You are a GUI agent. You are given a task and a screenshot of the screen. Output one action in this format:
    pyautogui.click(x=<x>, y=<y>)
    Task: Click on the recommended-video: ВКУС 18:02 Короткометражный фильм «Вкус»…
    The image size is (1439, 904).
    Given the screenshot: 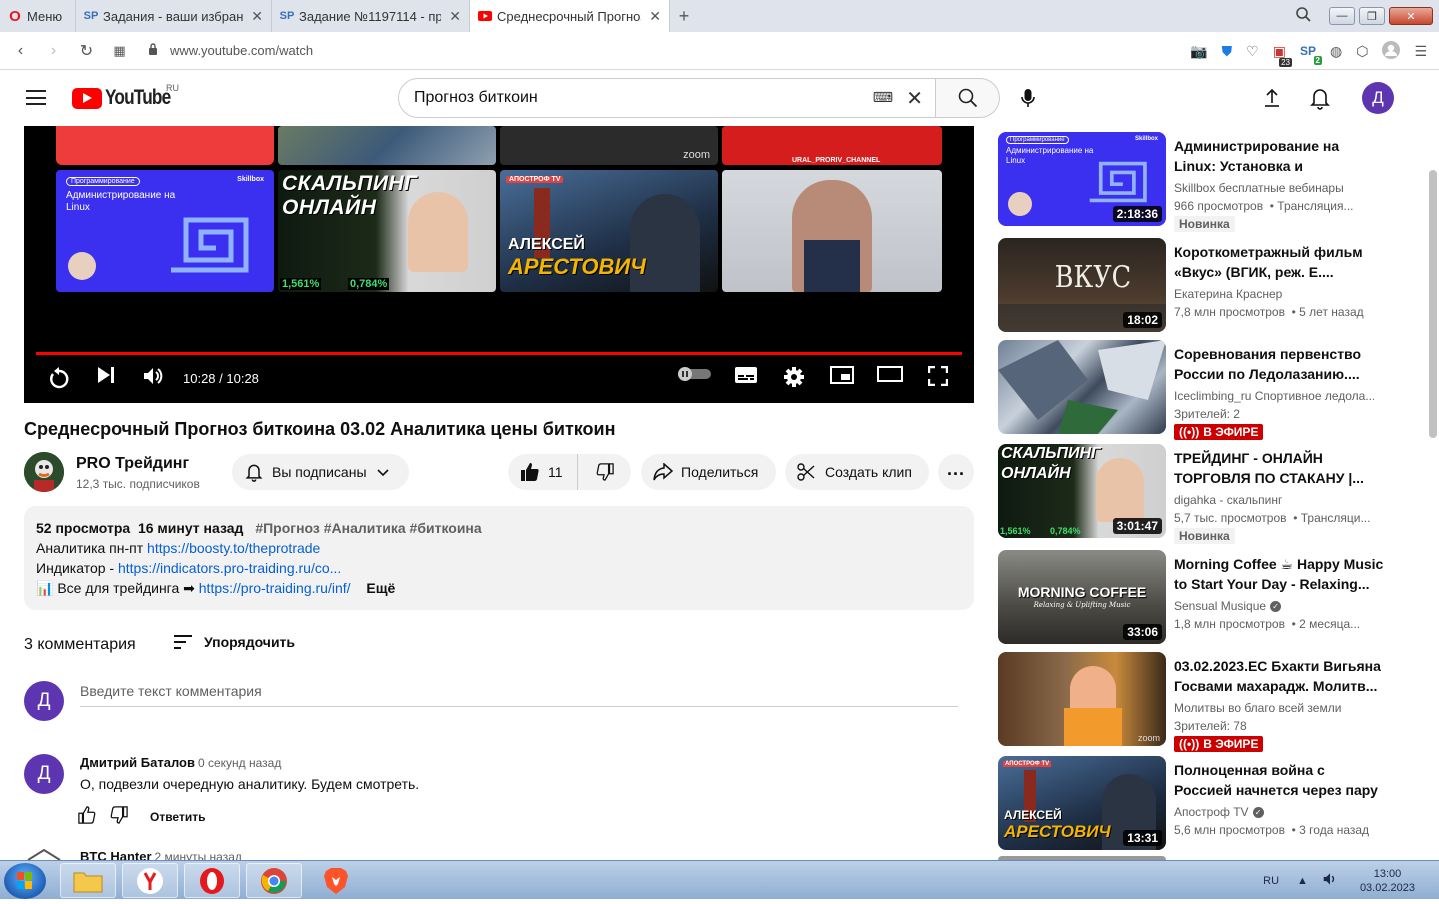 What is the action you would take?
    pyautogui.click(x=1193, y=285)
    